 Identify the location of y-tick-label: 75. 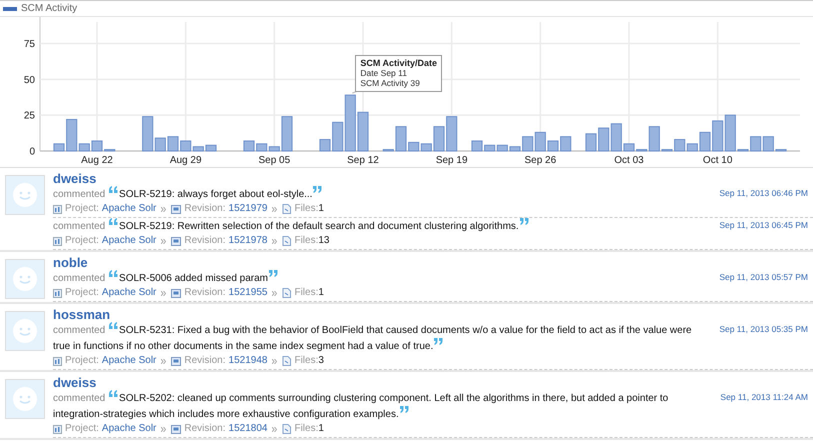
(29, 44).